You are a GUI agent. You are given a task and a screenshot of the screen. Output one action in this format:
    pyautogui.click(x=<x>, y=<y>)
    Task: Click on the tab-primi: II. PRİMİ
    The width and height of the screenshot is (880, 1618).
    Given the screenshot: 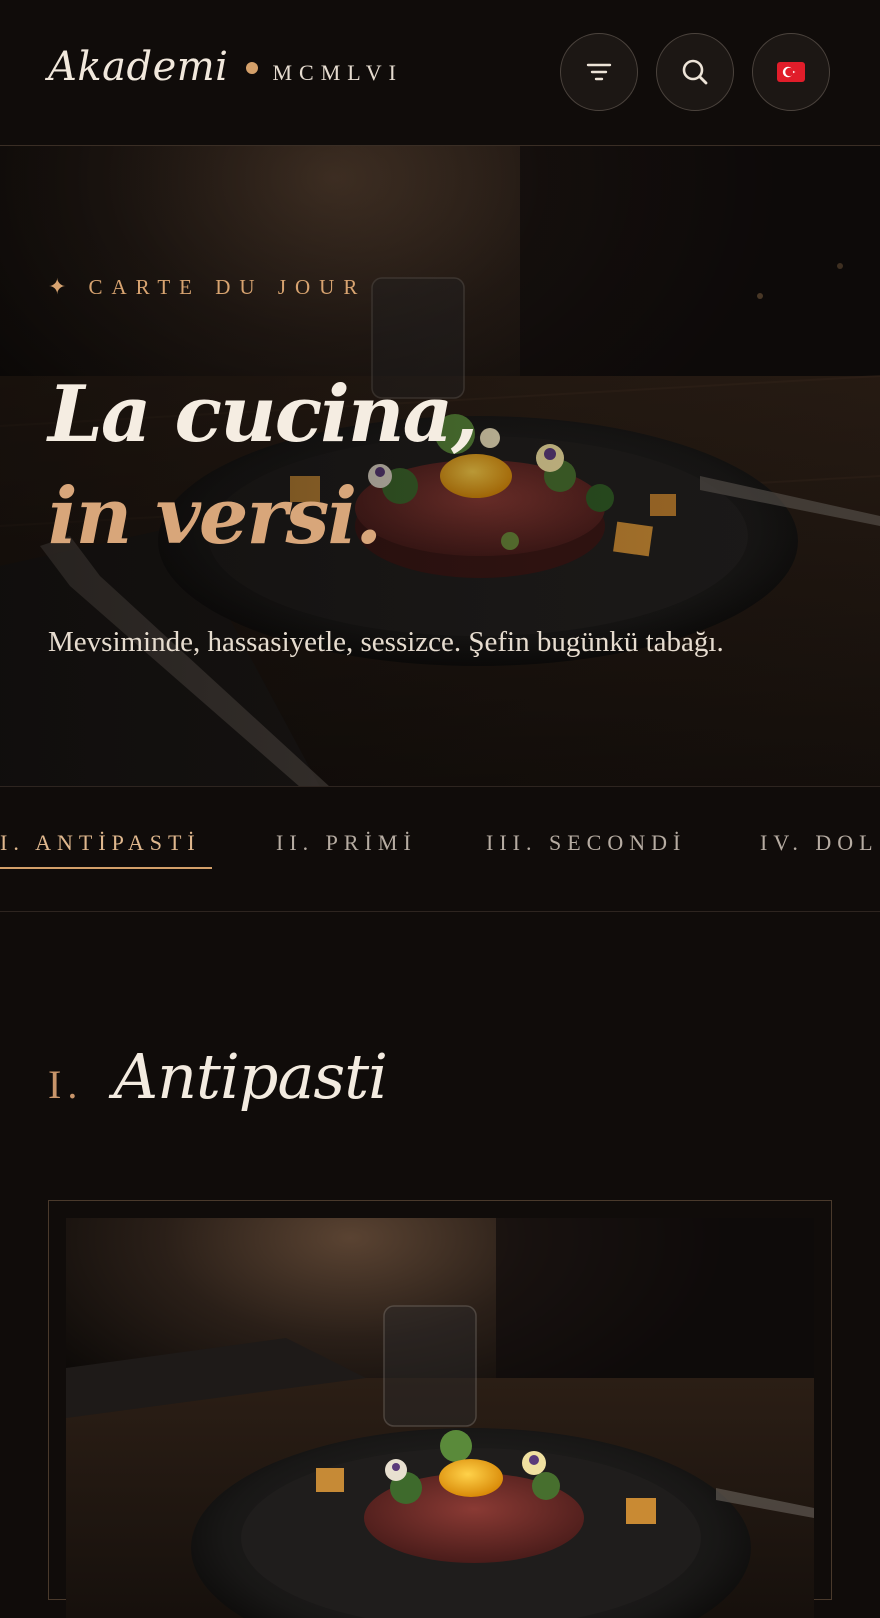 What is the action you would take?
    pyautogui.click(x=346, y=843)
    